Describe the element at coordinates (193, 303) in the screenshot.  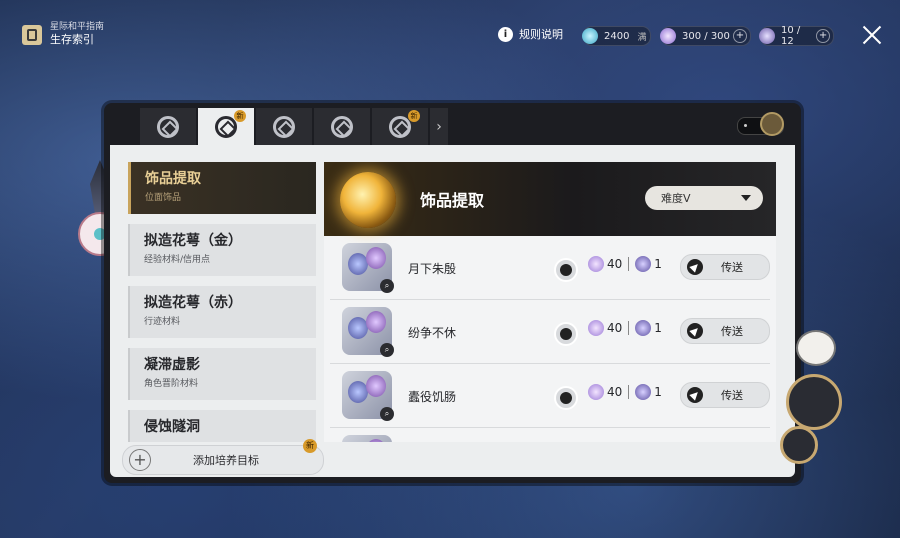
I see `sidebar-item-title: 拟造花萼（赤）` at that location.